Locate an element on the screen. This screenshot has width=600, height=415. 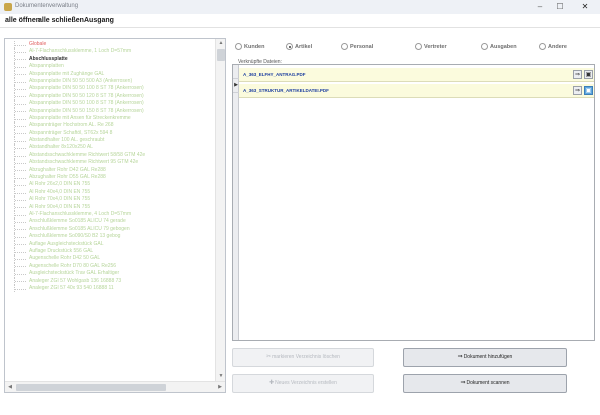
document-file-link: A_363_STRUKTUR_ARTIKELDATEI.PDF is located at coordinates (286, 90).